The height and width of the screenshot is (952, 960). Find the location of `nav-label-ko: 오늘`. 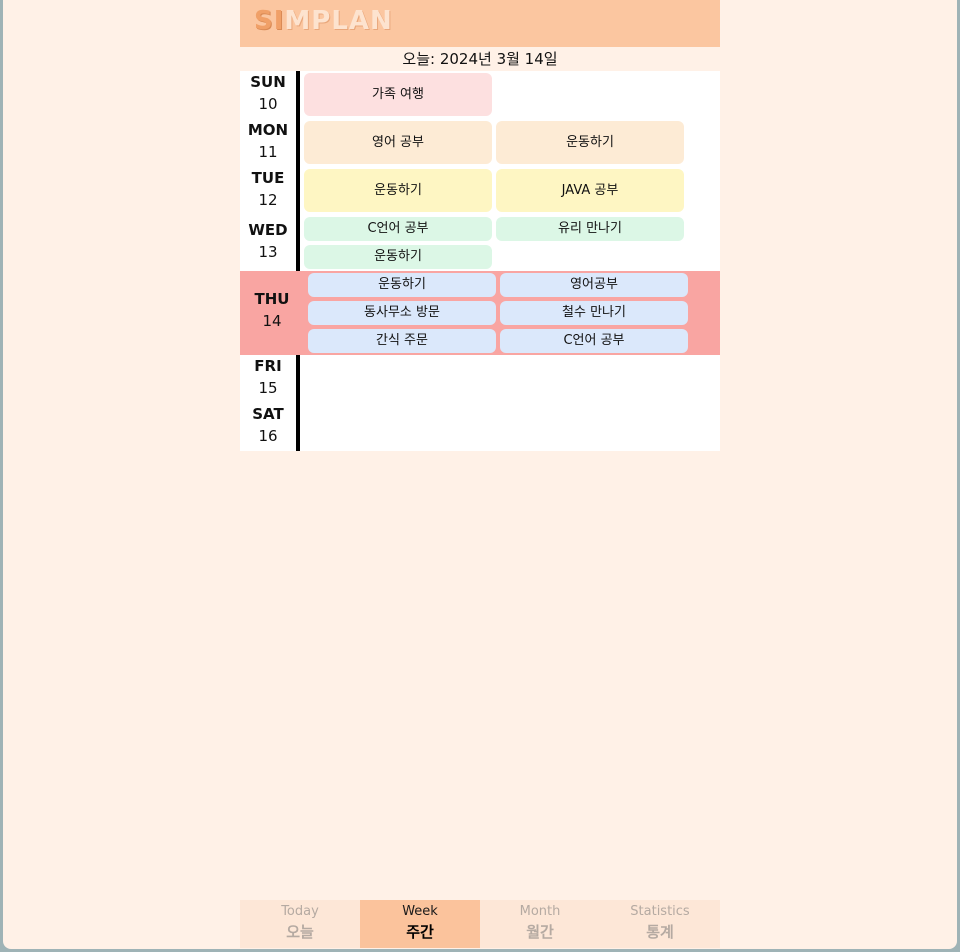

nav-label-ko: 오늘 is located at coordinates (300, 932).